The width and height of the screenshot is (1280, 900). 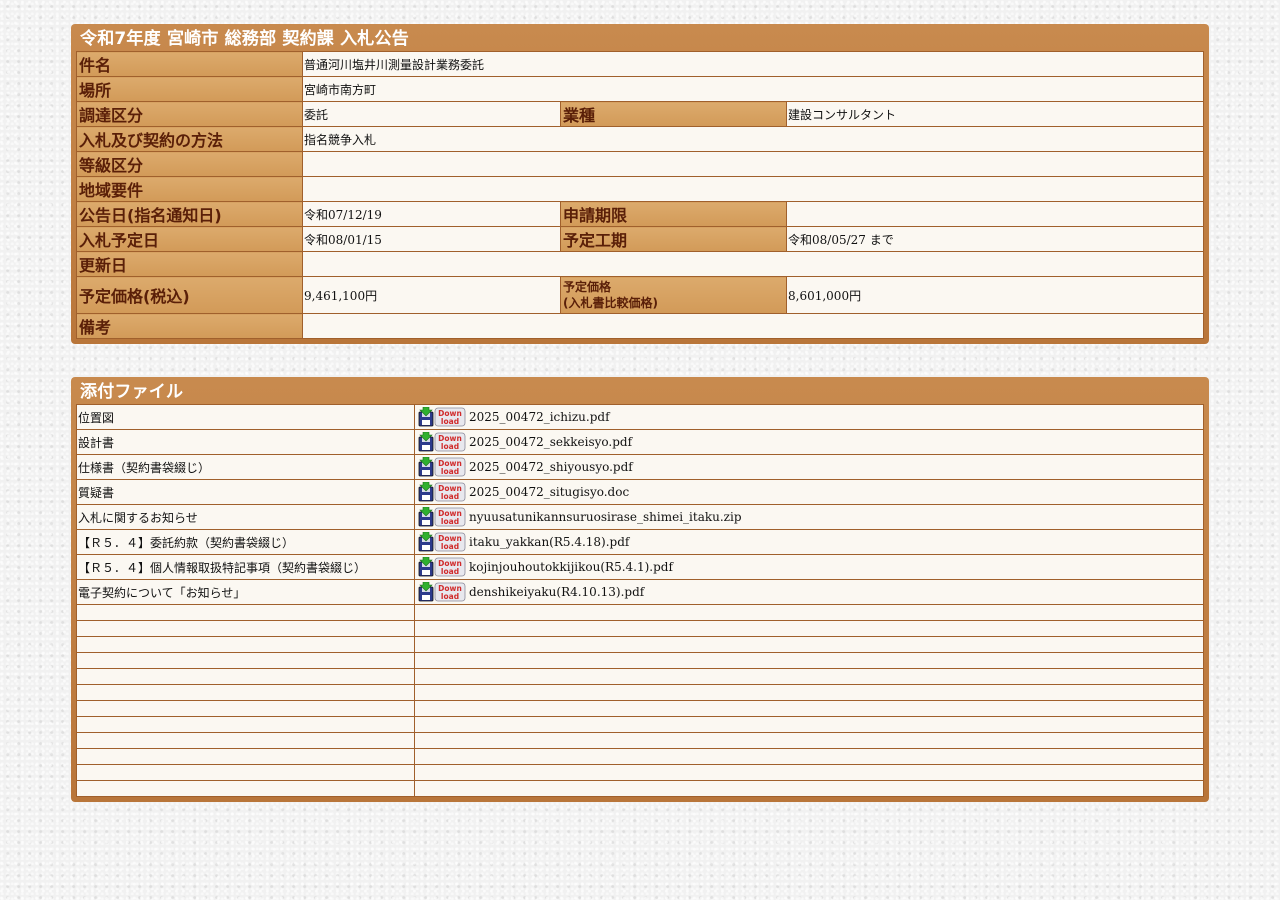 What do you see at coordinates (550, 442) in the screenshot?
I see `attachment-file-link: 2025_00472_sekkeisyo.pdf` at bounding box center [550, 442].